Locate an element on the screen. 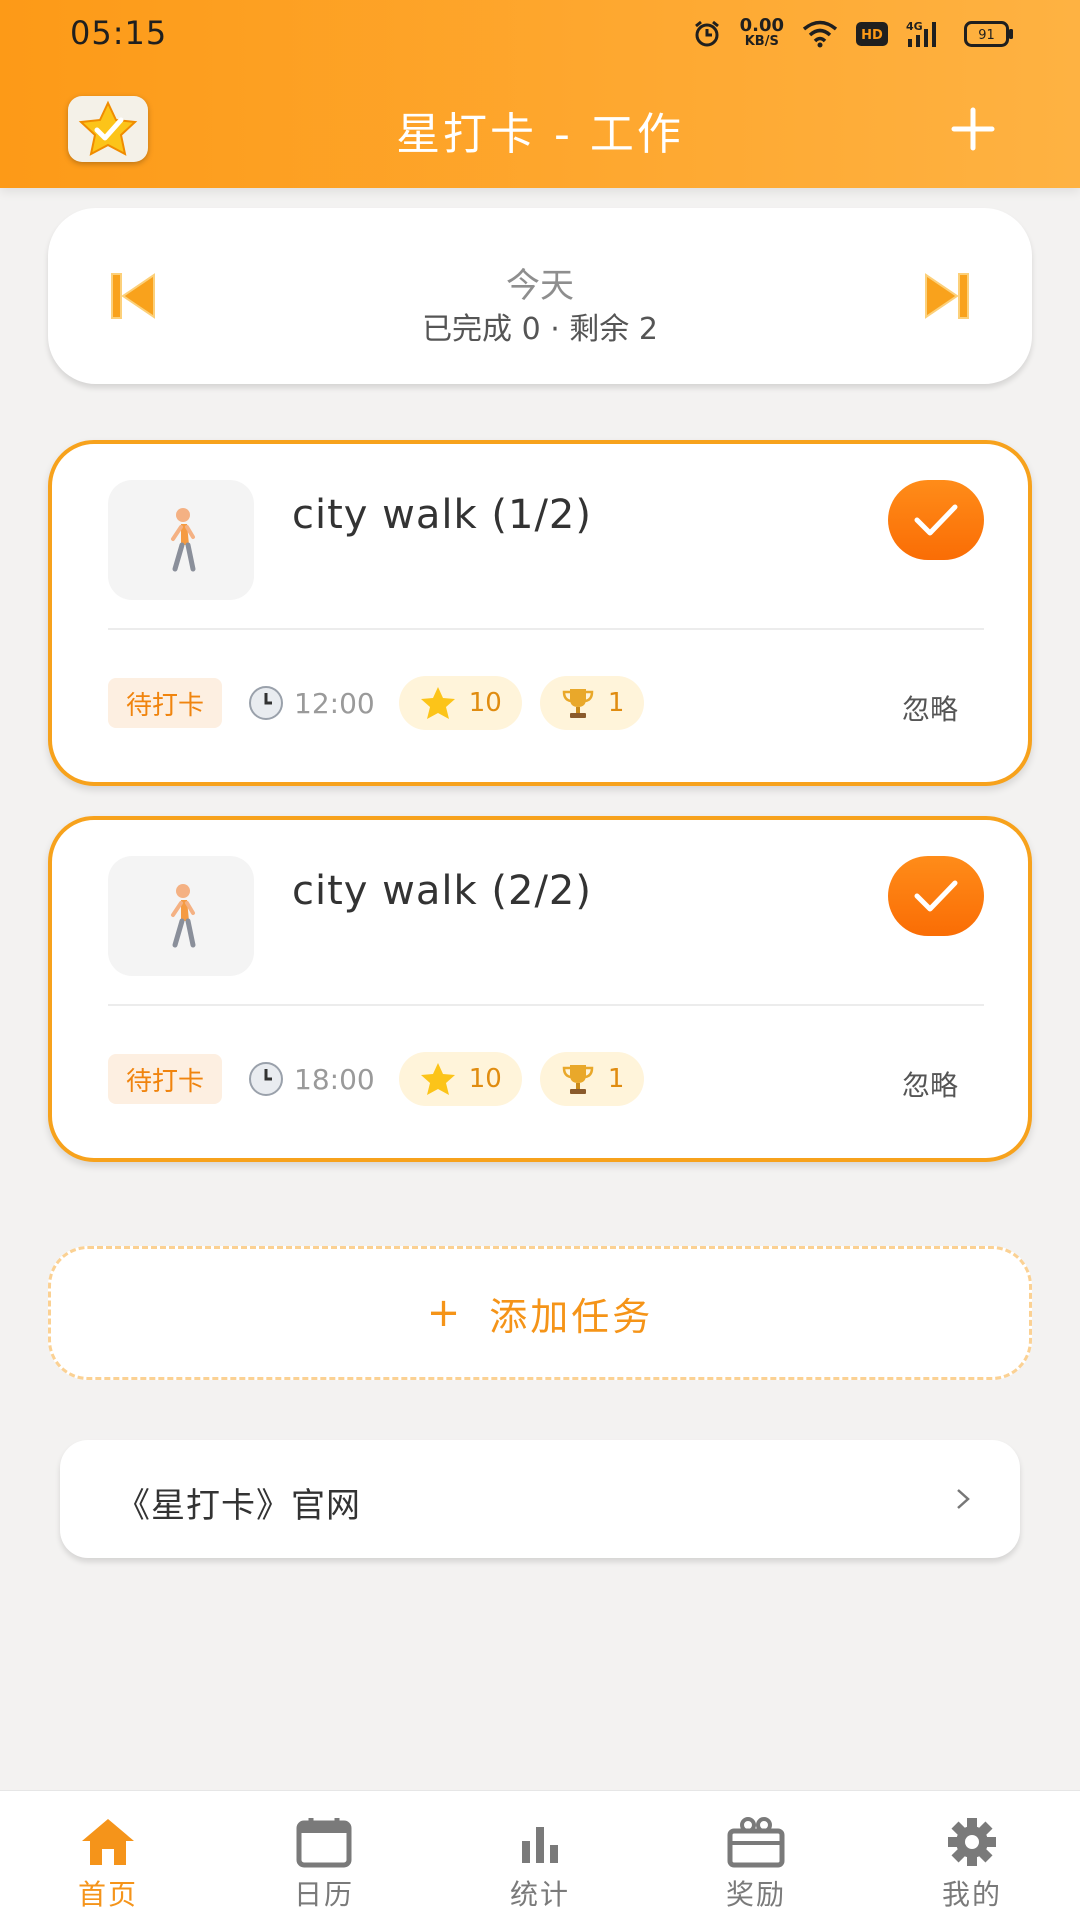  gear-icon is located at coordinates (972, 1842).